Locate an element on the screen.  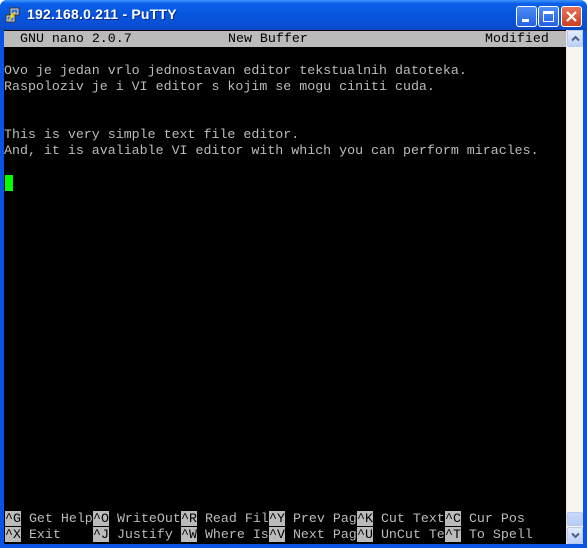
close-button is located at coordinates (571, 16).